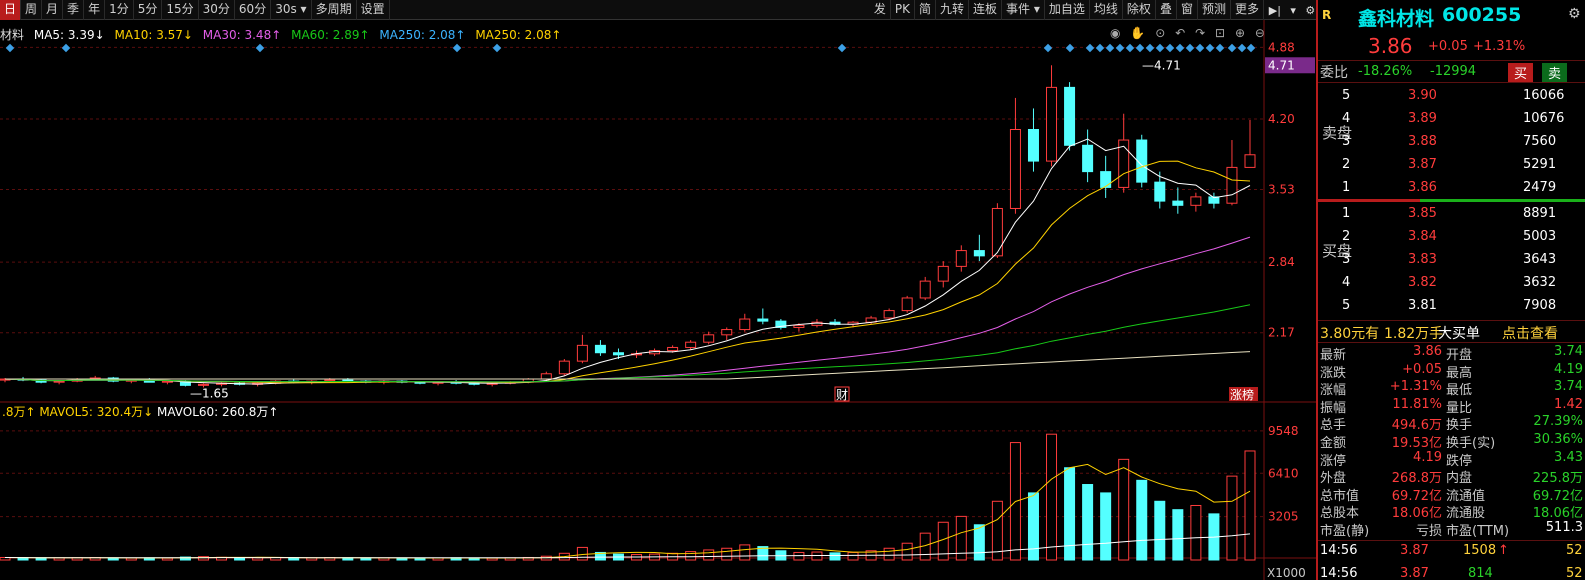 The height and width of the screenshot is (580, 1585). I want to click on stat-label: 最低, so click(1459, 391).